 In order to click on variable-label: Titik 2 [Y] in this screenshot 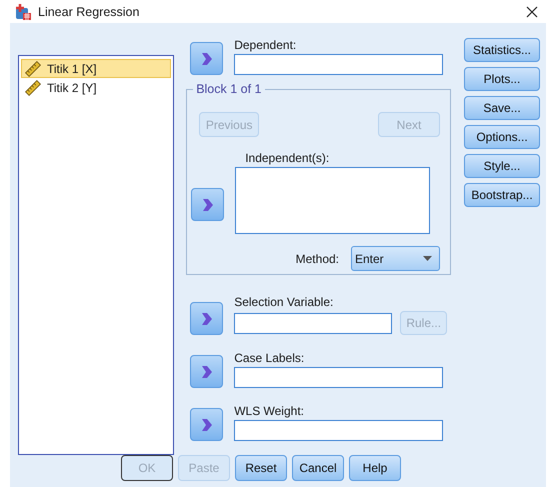, I will do `click(72, 87)`.